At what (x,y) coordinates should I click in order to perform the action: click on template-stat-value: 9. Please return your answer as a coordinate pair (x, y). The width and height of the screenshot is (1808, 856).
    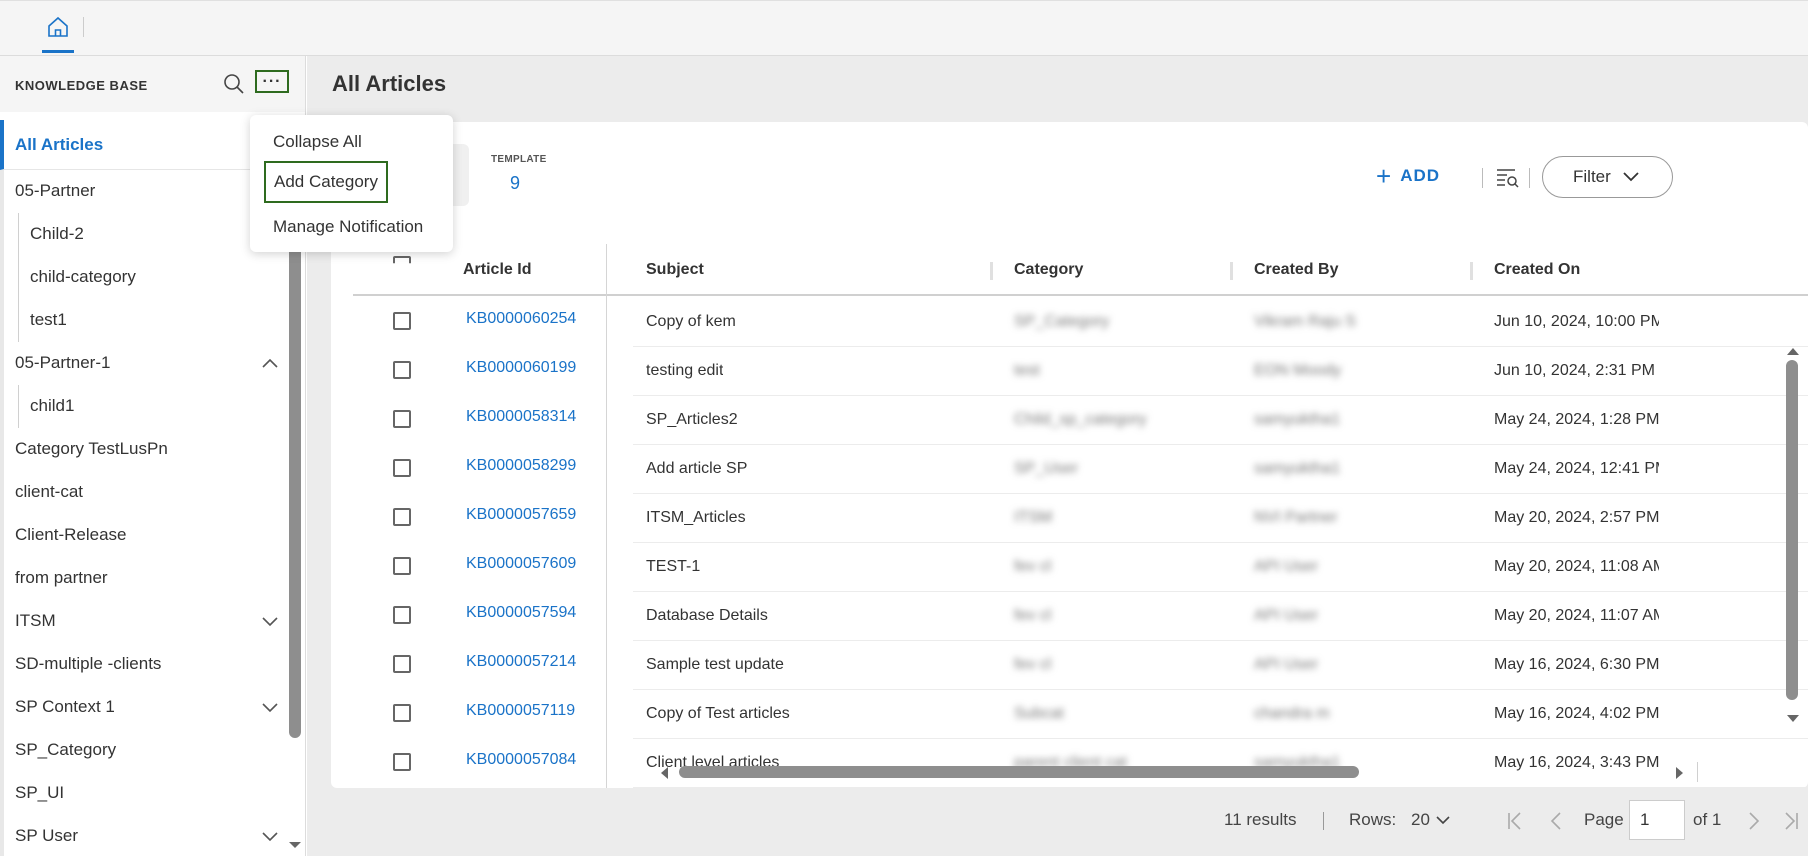
    Looking at the image, I should click on (515, 183).